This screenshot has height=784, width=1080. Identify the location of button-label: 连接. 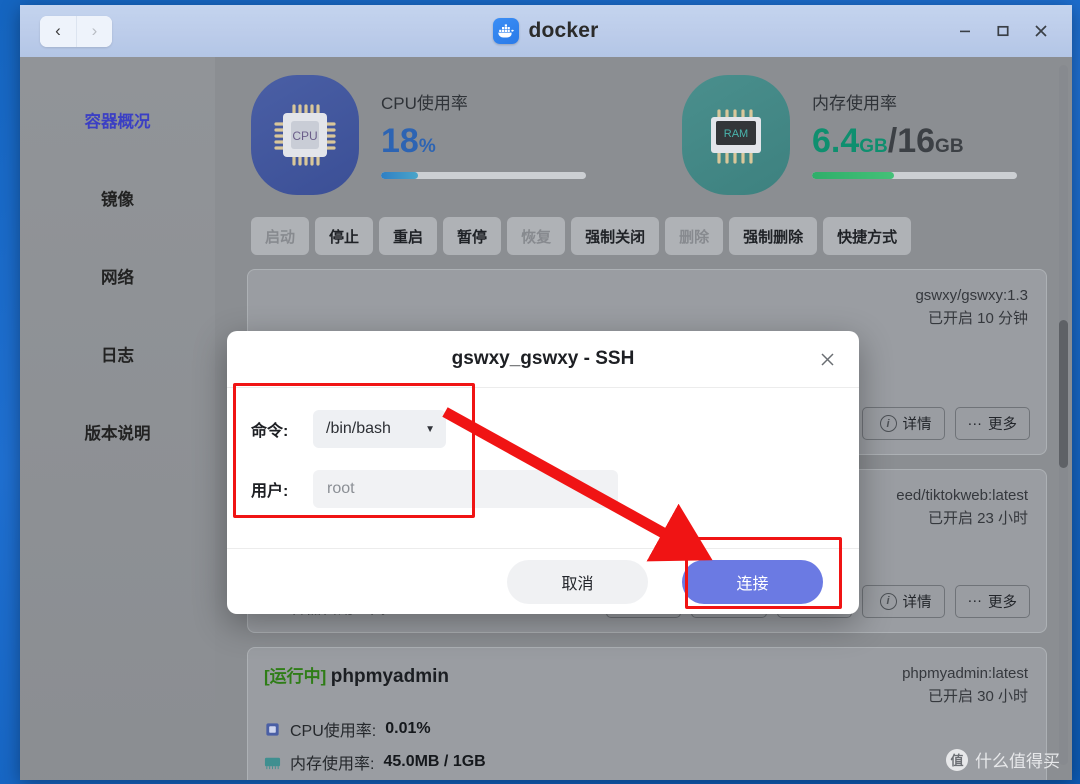
(752, 584).